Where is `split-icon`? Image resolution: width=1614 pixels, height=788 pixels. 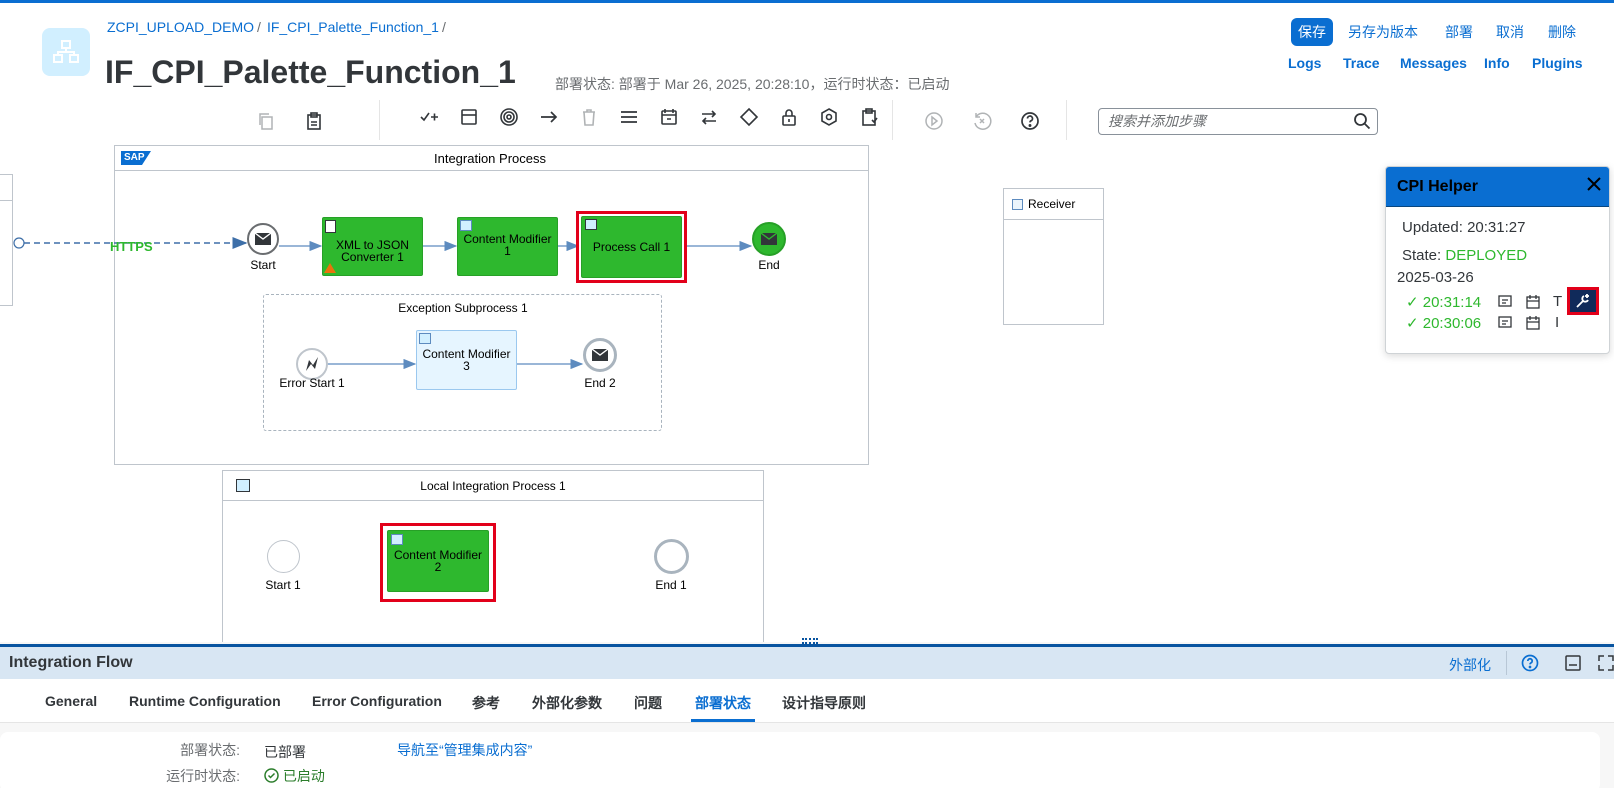 split-icon is located at coordinates (749, 117).